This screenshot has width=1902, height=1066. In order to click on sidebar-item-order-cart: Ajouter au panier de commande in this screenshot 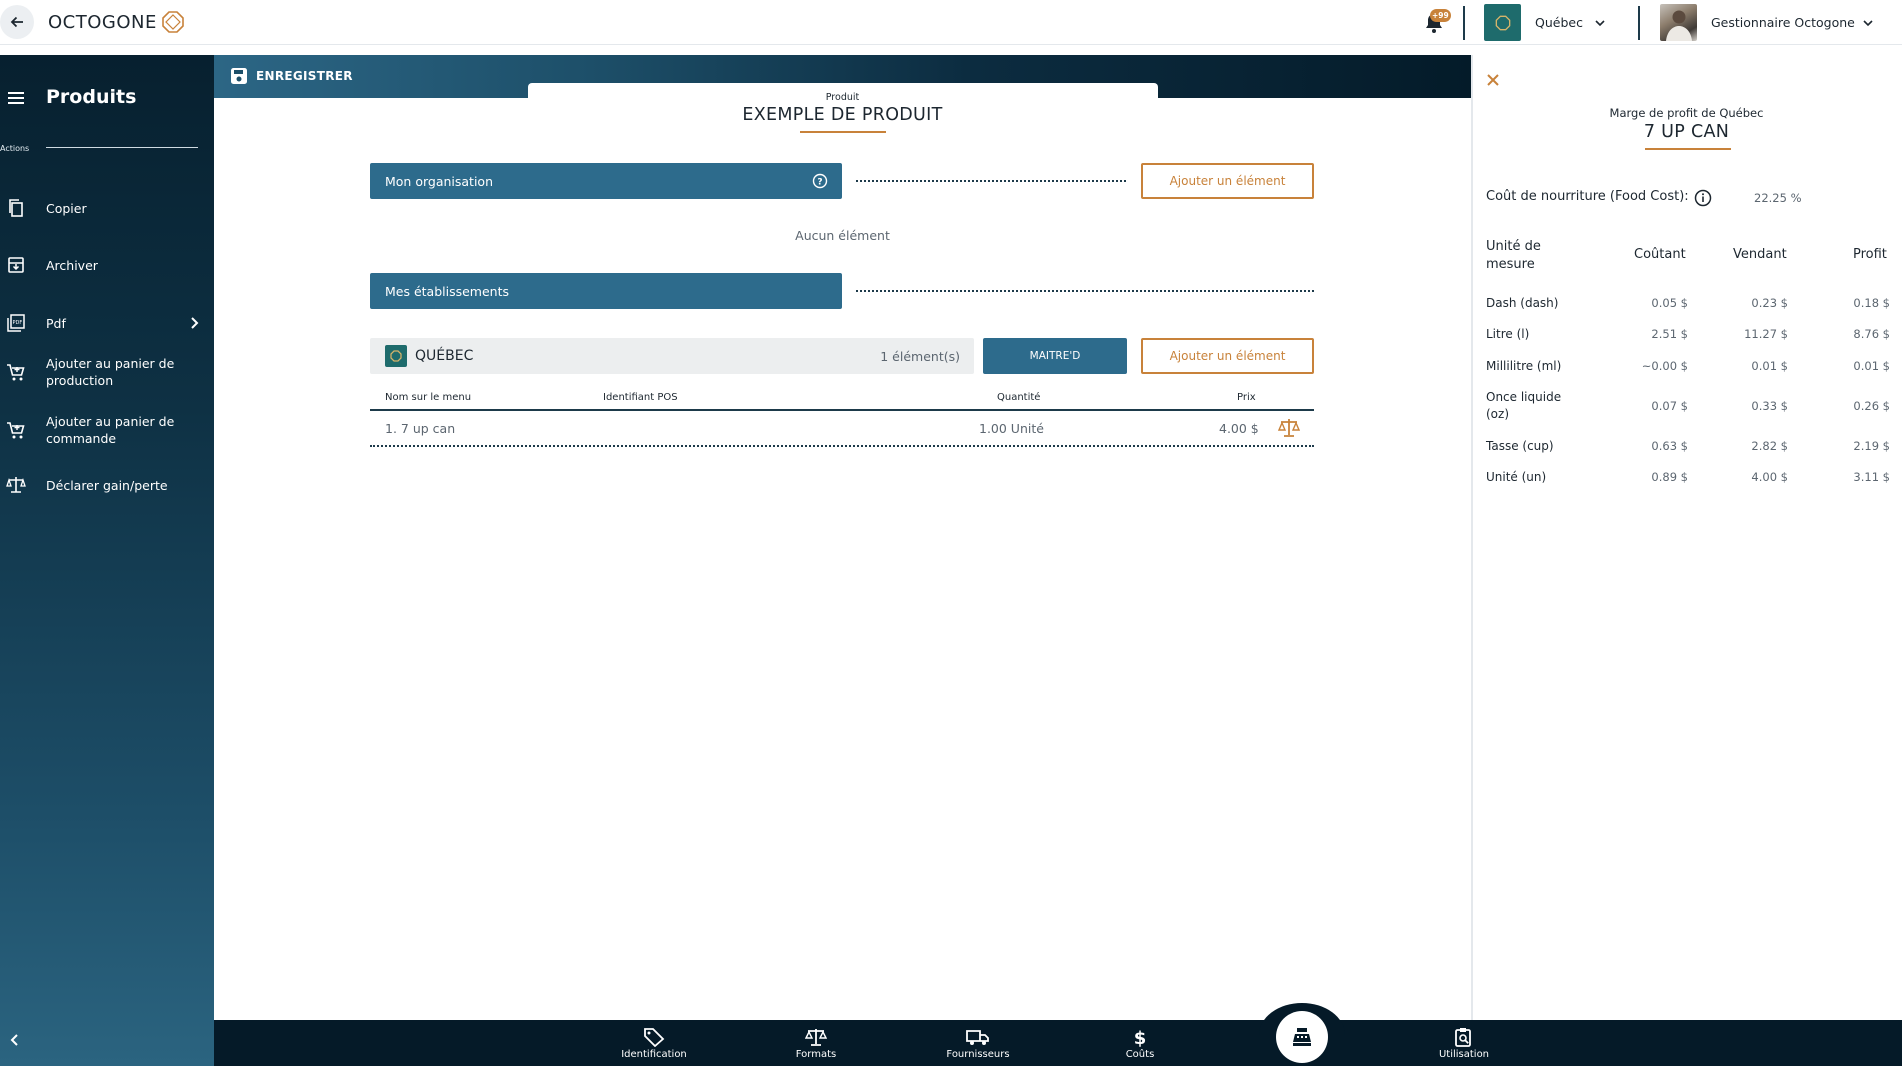, I will do `click(107, 430)`.